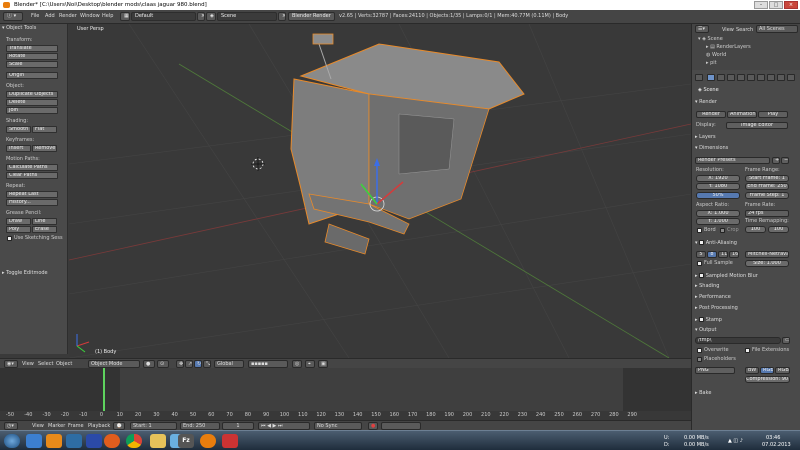  I want to click on color-bw-button: BW, so click(752, 370).